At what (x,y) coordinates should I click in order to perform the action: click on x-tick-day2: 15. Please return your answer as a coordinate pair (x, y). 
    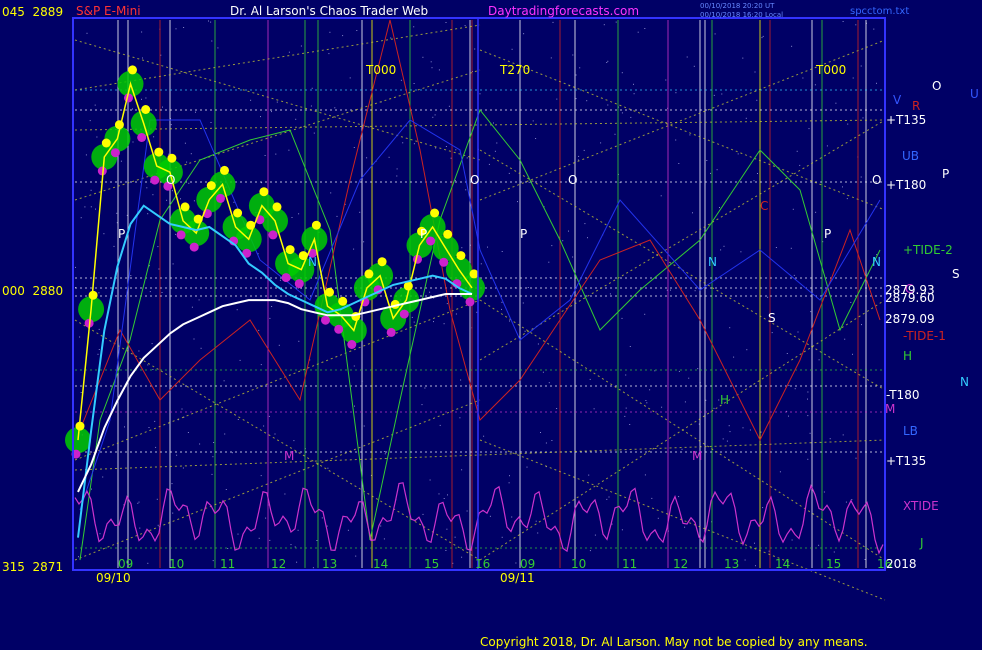
    Looking at the image, I should click on (833, 564).